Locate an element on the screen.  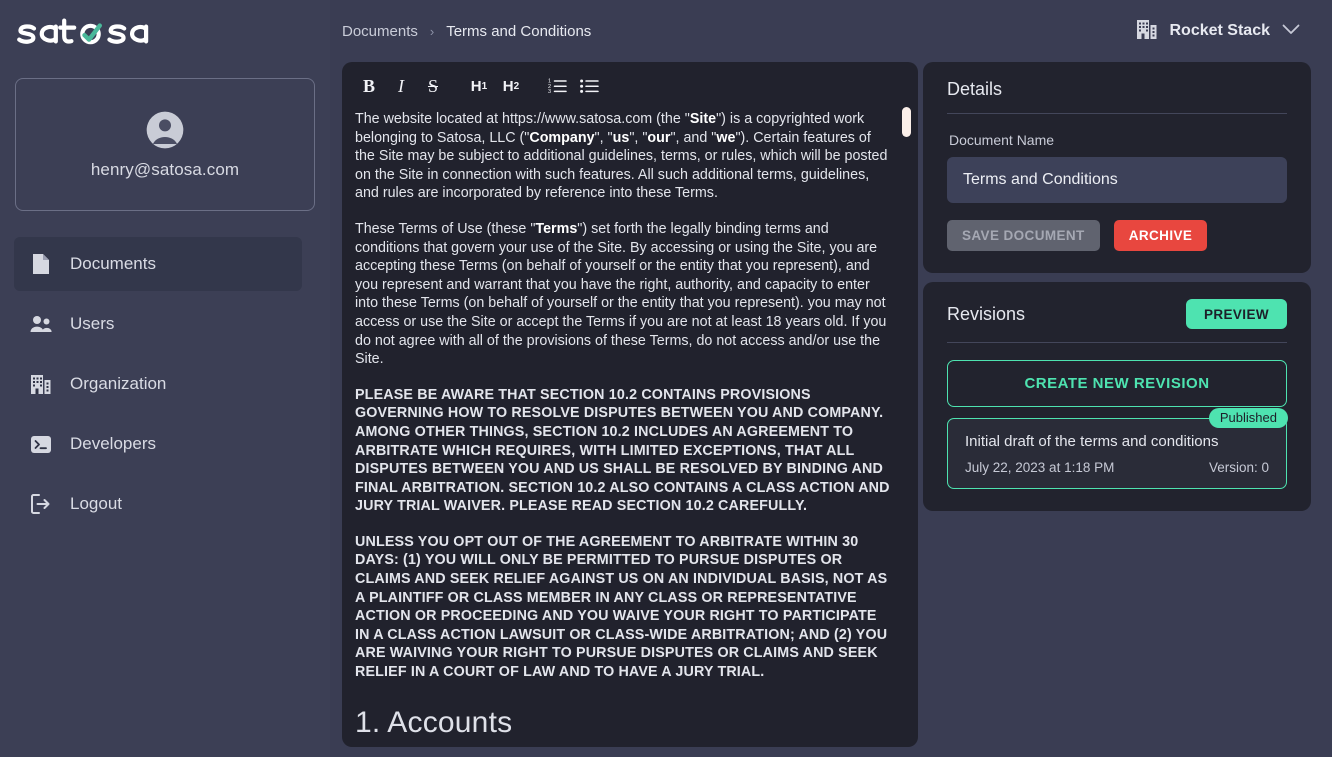
sidebar-item-organization: Organization is located at coordinates (158, 384).